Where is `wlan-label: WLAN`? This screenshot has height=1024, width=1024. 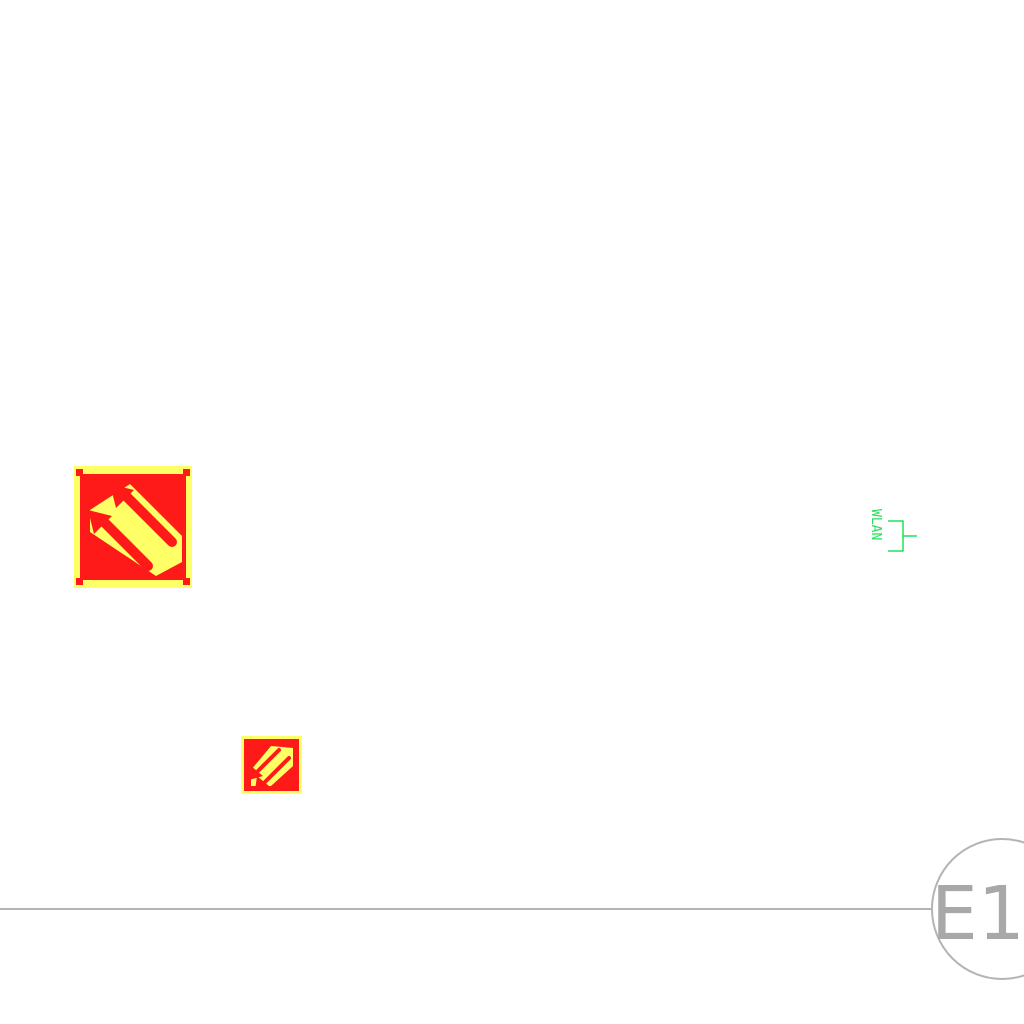 wlan-label: WLAN is located at coordinates (875, 524).